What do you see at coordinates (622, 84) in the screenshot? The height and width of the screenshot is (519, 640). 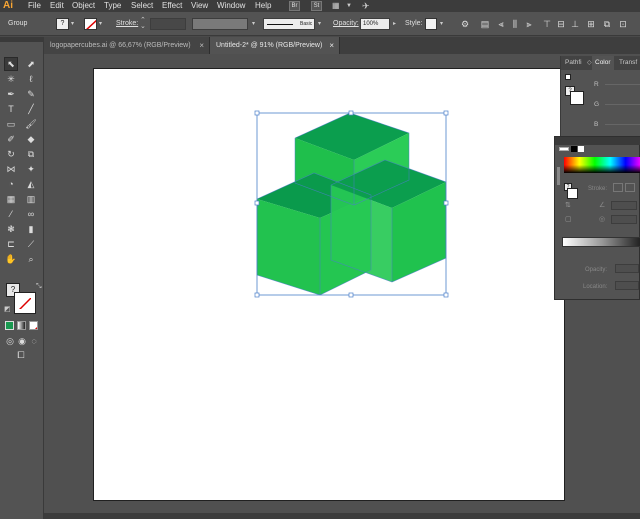 I see `red-channel-slider` at bounding box center [622, 84].